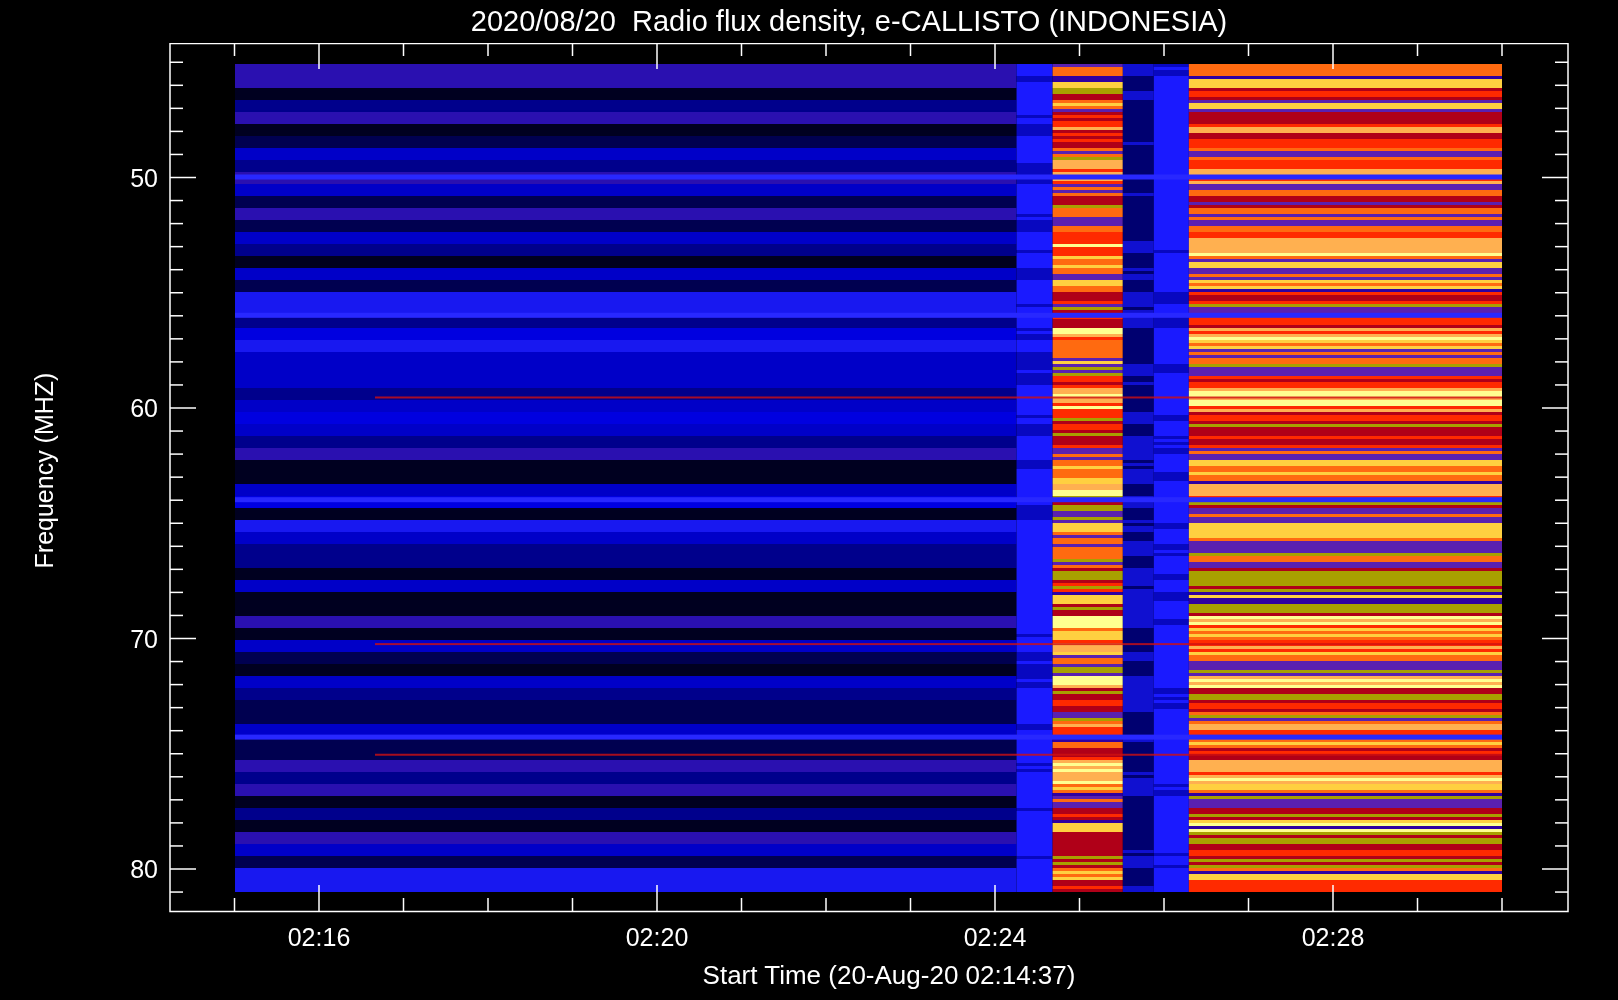 Image resolution: width=1618 pixels, height=1000 pixels. What do you see at coordinates (144, 869) in the screenshot?
I see `y-tick-label: 80` at bounding box center [144, 869].